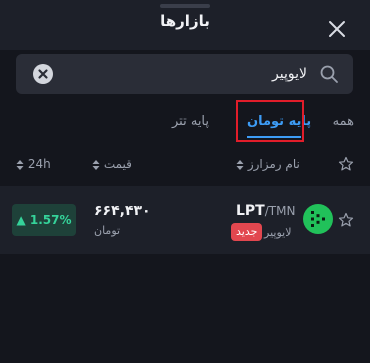 The height and width of the screenshot is (363, 370). What do you see at coordinates (112, 173) in the screenshot?
I see `column-price: قیمت` at bounding box center [112, 173].